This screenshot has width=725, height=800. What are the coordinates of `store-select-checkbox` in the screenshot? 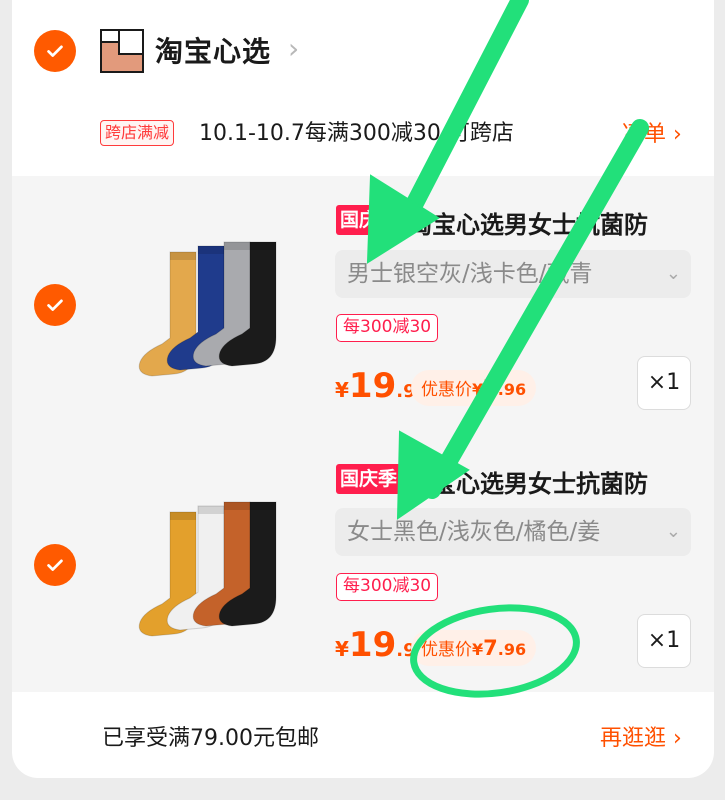 It's located at (55, 51).